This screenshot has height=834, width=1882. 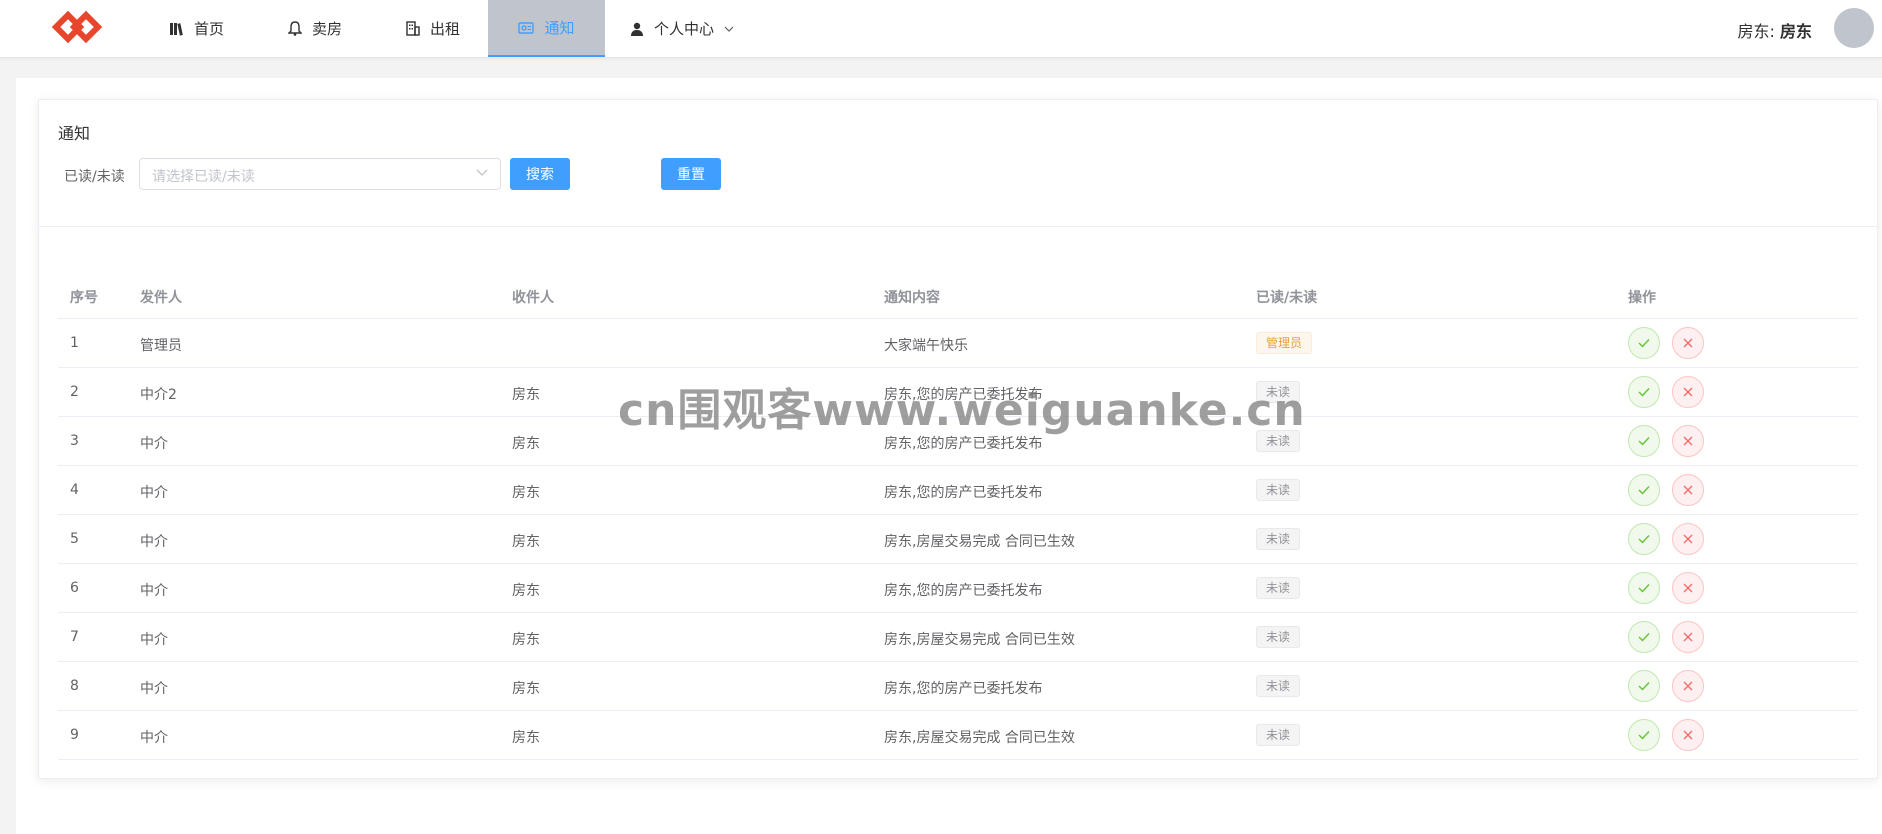 I want to click on nav-home: 首页, so click(x=197, y=28).